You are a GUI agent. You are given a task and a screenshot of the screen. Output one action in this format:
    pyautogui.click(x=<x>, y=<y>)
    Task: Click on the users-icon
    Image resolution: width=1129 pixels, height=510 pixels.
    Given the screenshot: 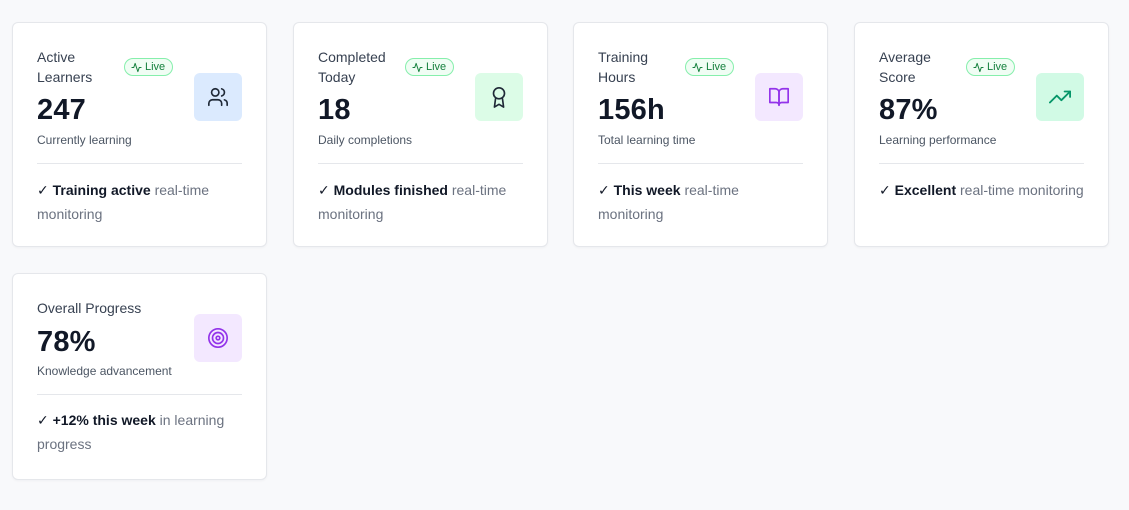 What is the action you would take?
    pyautogui.click(x=218, y=97)
    